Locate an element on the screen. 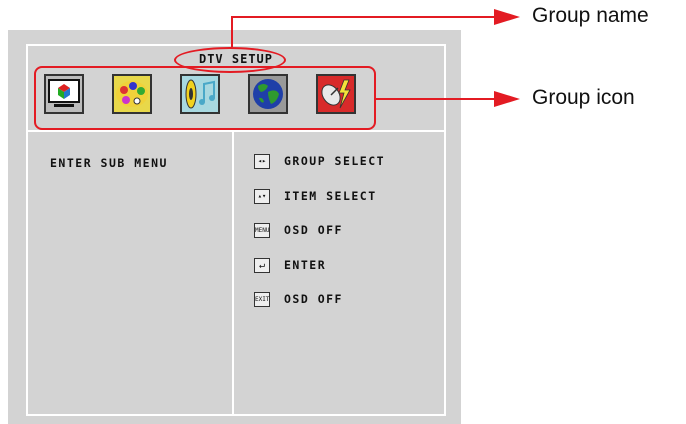 The height and width of the screenshot is (424, 686). group-name-label: Group name is located at coordinates (590, 15).